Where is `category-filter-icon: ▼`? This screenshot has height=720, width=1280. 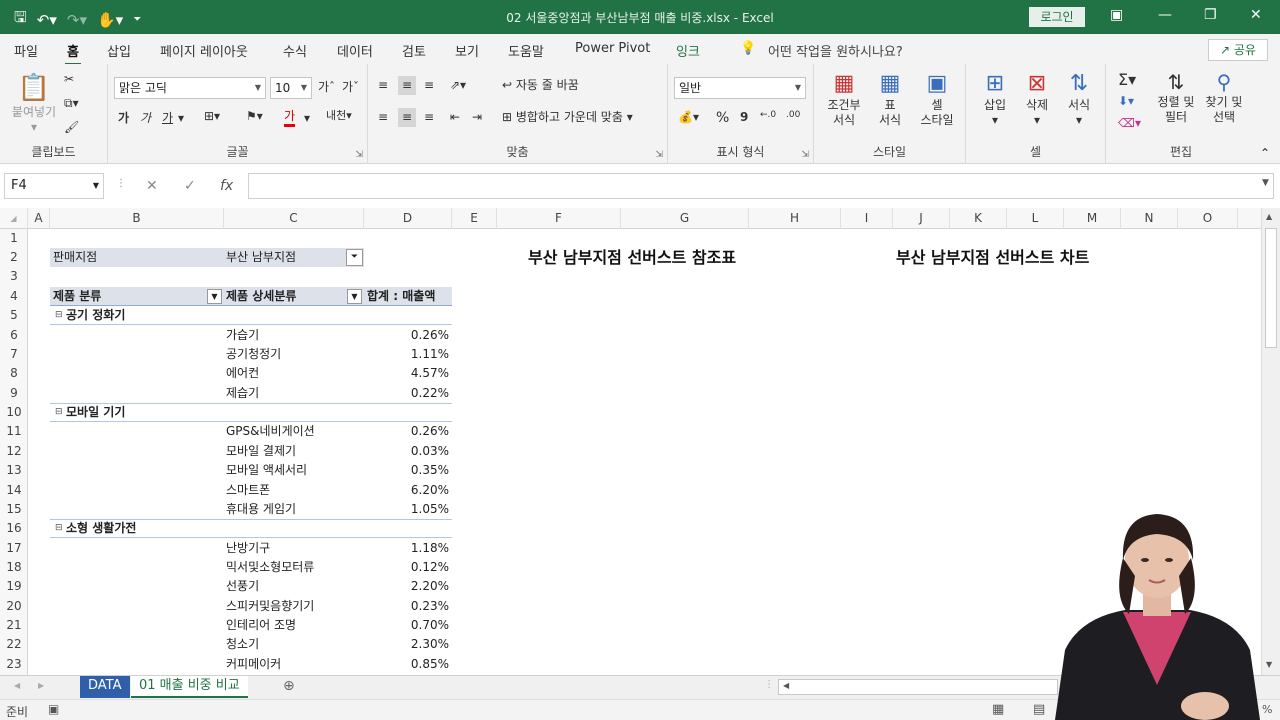 category-filter-icon: ▼ is located at coordinates (214, 296).